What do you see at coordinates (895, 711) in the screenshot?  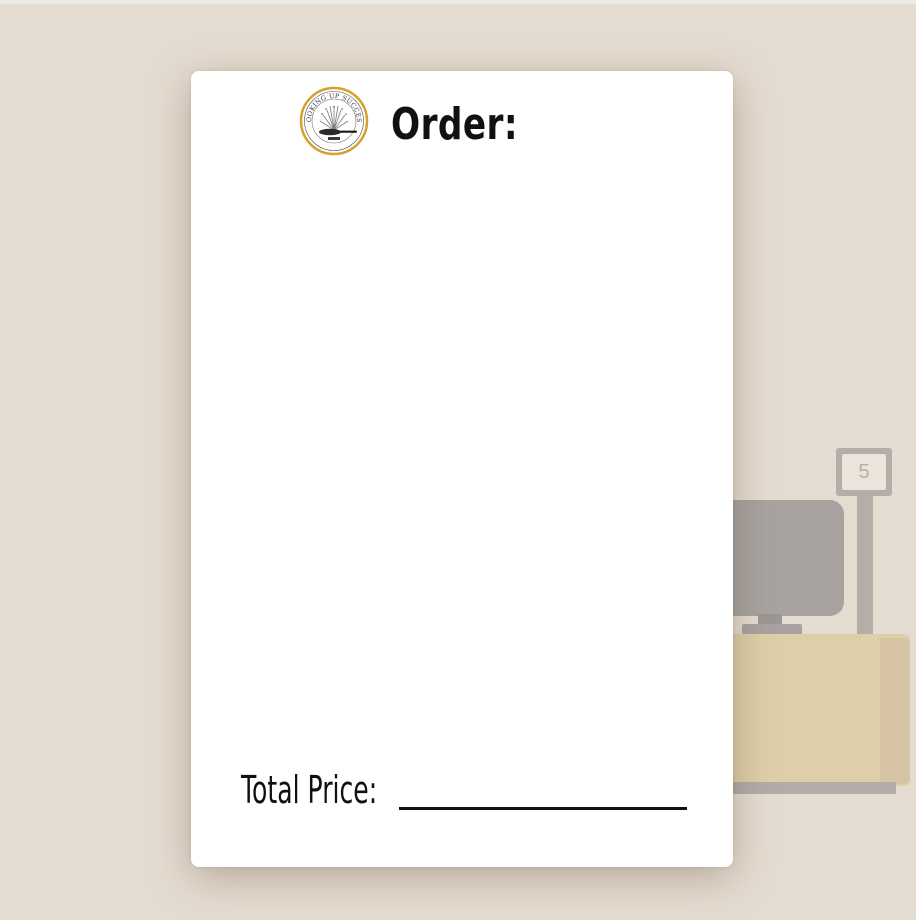 I see `counter-side` at bounding box center [895, 711].